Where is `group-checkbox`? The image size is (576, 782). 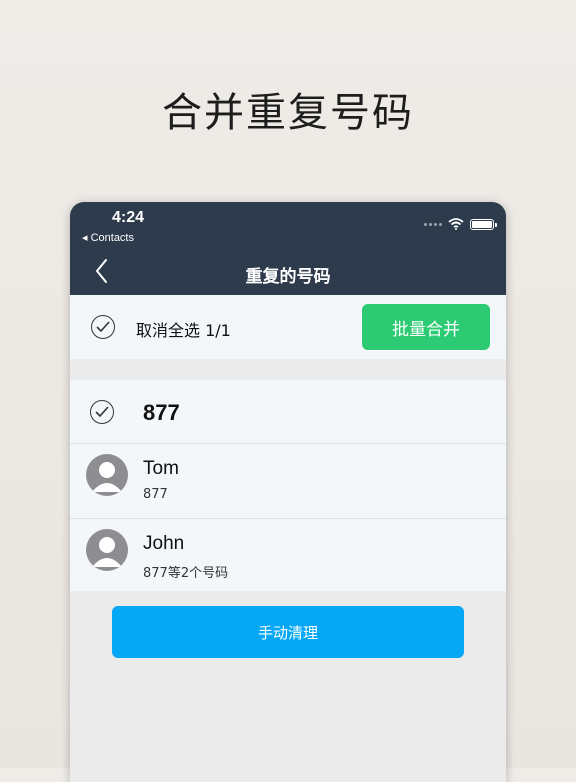 group-checkbox is located at coordinates (102, 412).